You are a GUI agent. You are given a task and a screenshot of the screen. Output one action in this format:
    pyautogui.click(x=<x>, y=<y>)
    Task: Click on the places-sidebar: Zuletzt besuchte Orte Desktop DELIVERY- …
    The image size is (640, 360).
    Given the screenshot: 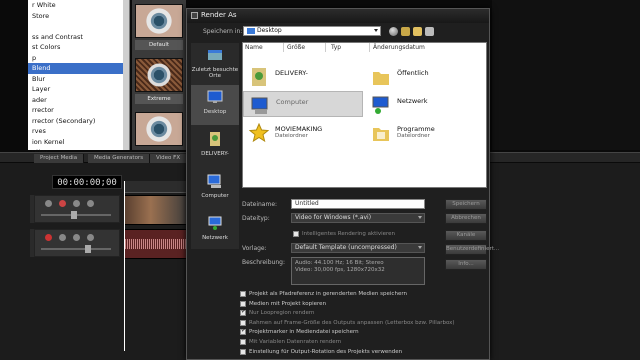 What is the action you would take?
    pyautogui.click(x=215, y=146)
    